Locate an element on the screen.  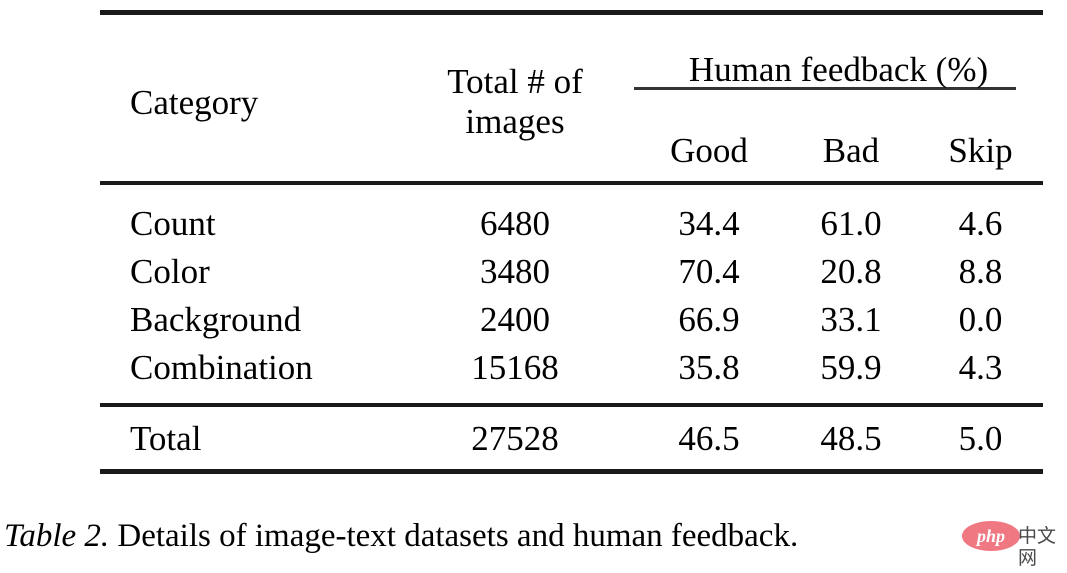
column-header-total-images: Total # of images is located at coordinates (515, 98).